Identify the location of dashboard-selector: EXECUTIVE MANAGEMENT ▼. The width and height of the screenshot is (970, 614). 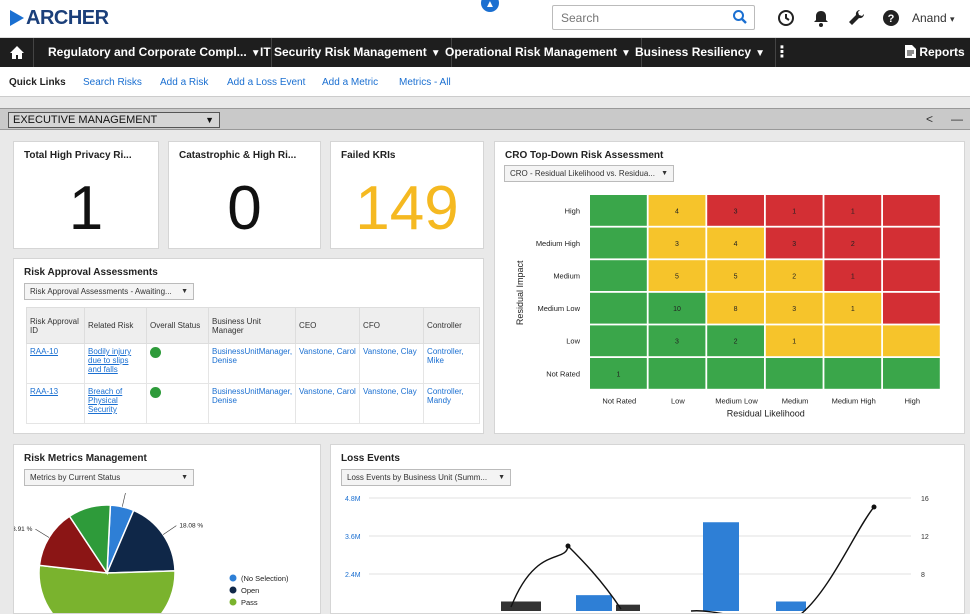
(114, 120).